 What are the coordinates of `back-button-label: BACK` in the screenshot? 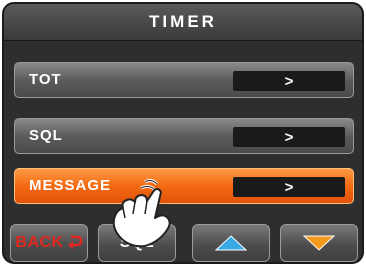 It's located at (39, 242).